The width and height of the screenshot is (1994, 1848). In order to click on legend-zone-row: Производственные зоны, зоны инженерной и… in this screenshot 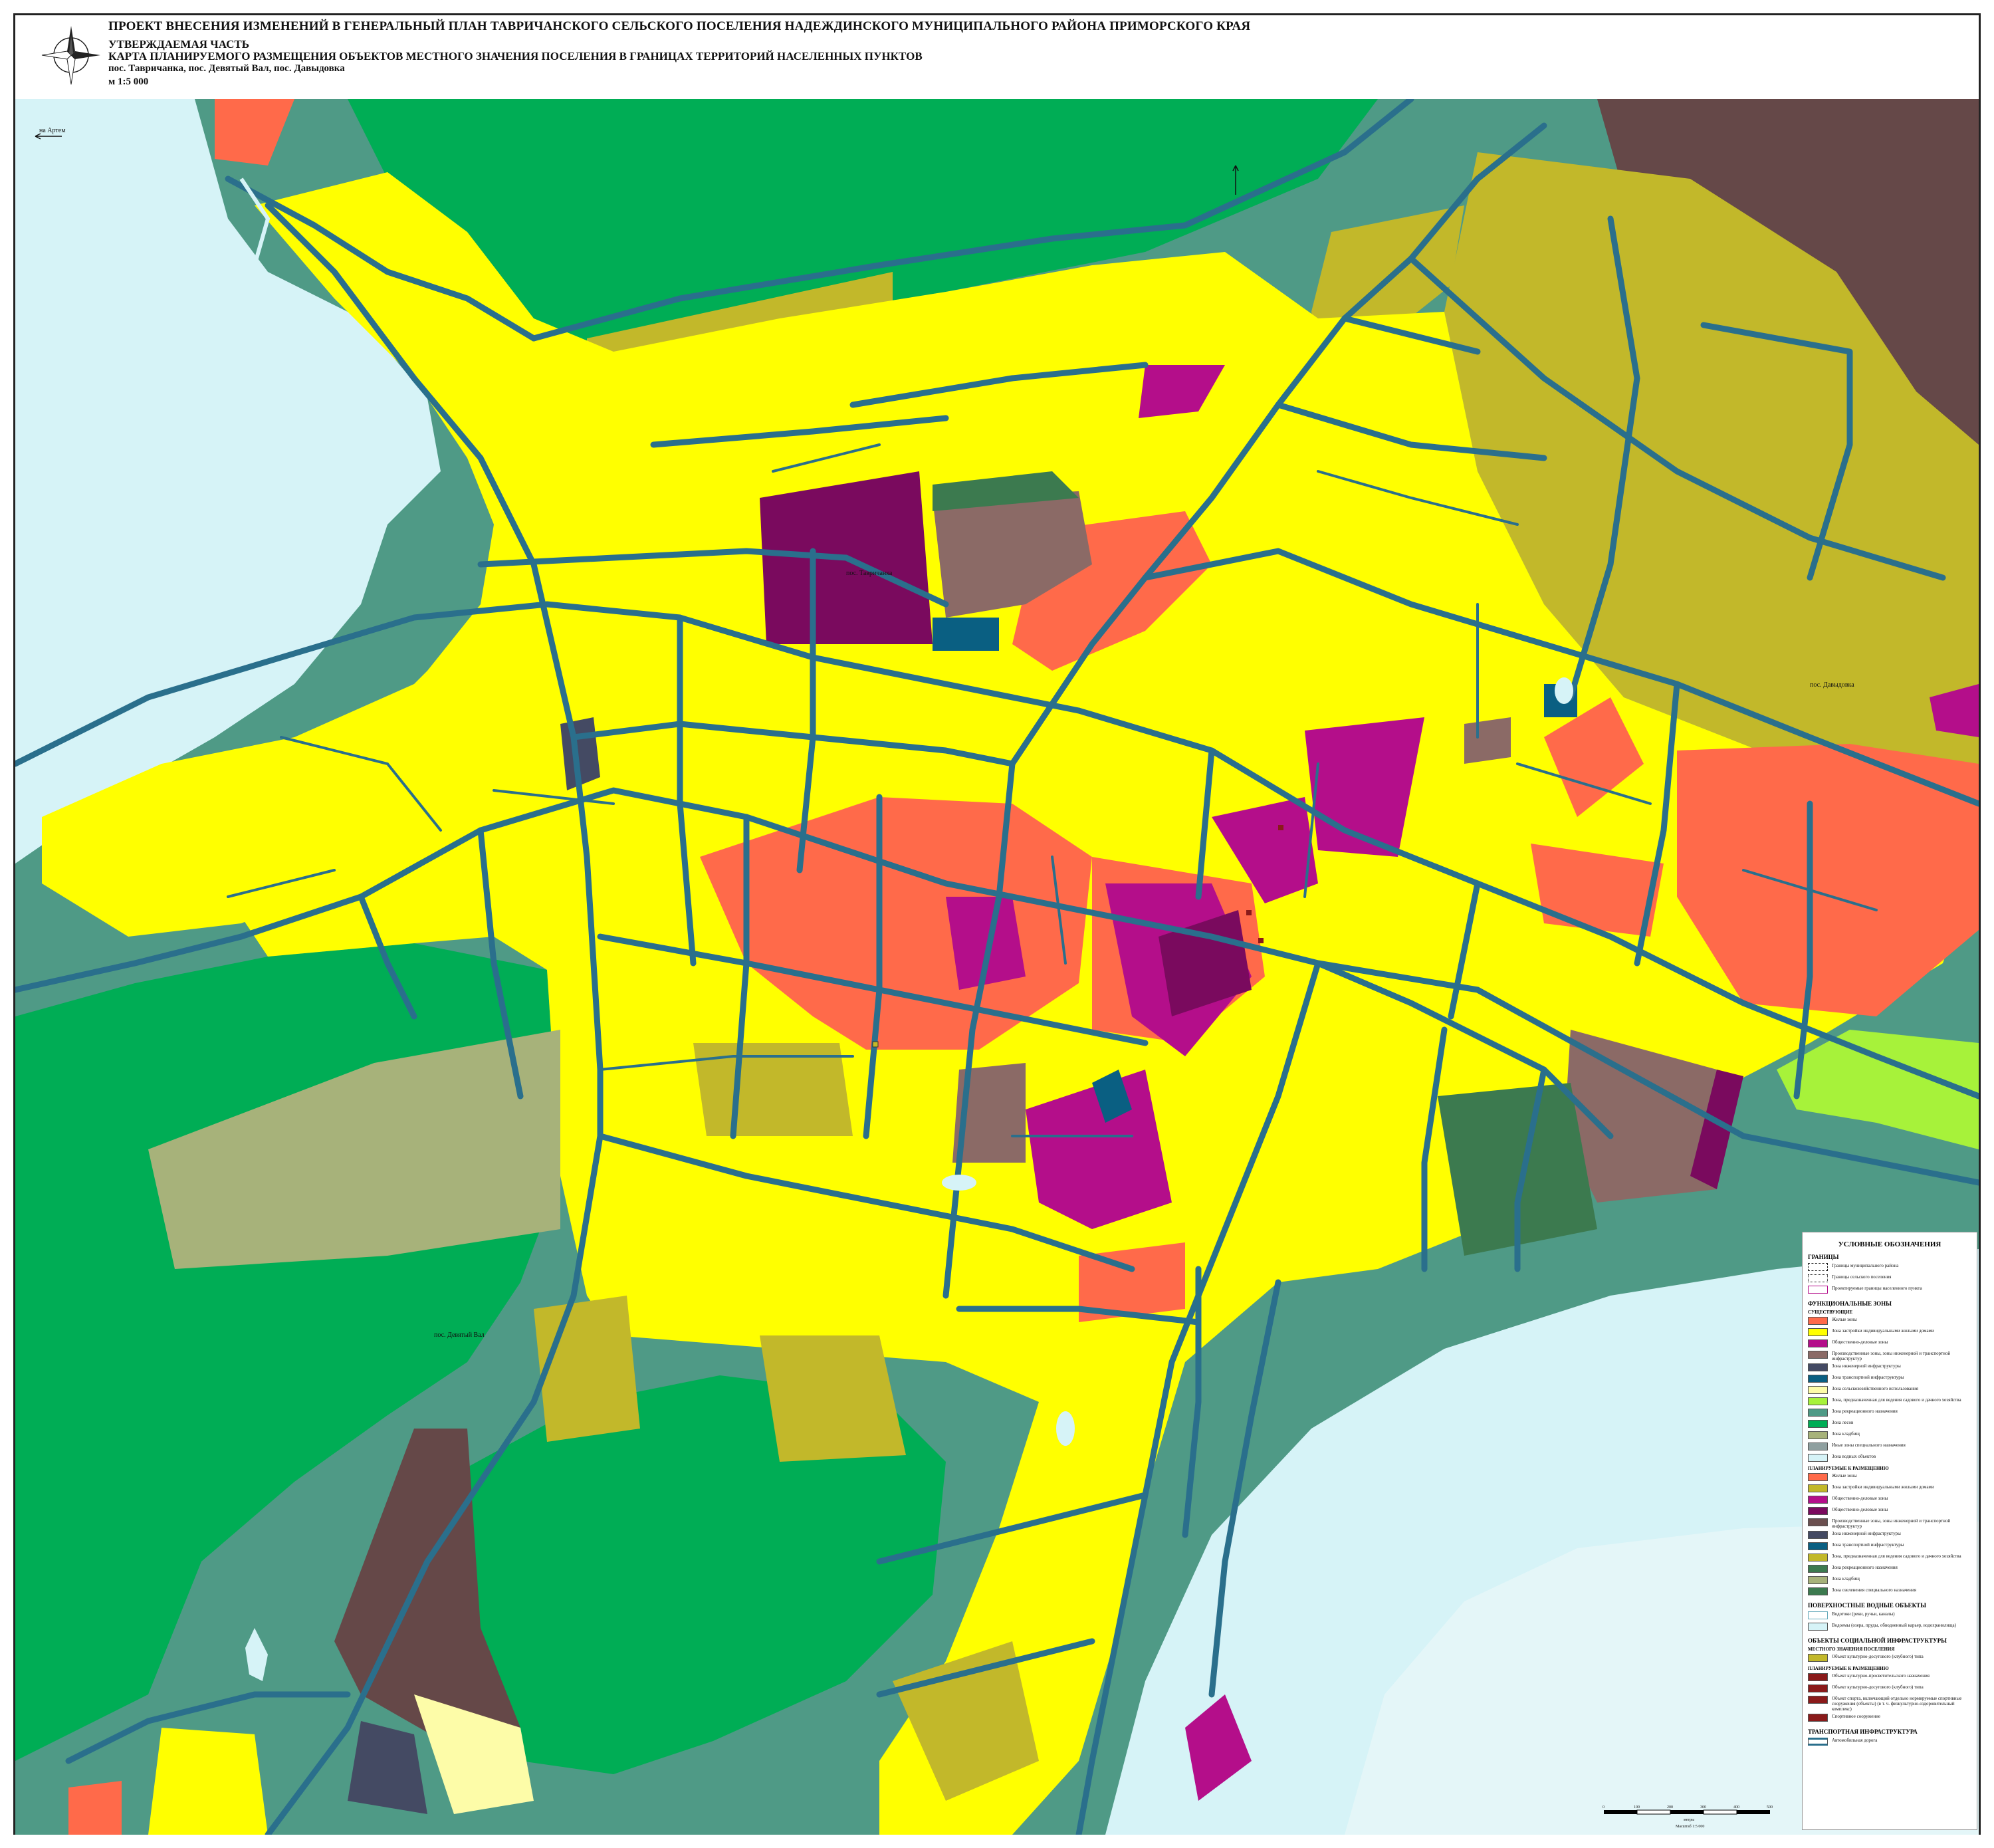, I will do `click(1889, 1356)`.